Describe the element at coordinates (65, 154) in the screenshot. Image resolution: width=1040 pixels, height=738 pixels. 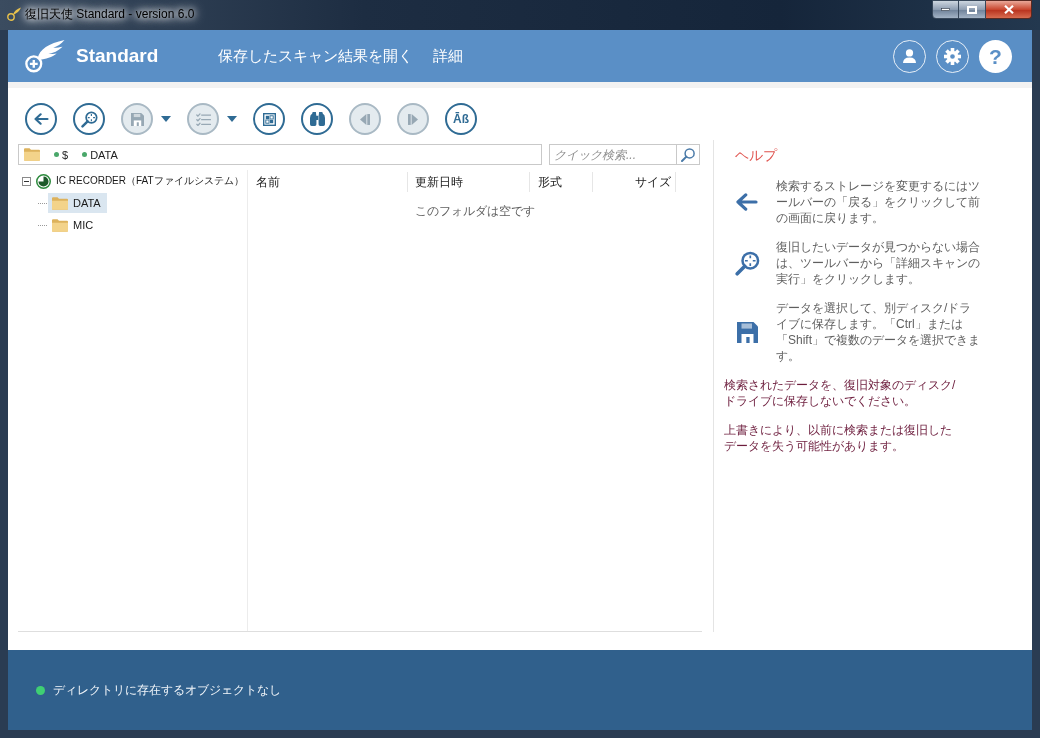
I see `path-segment: $` at that location.